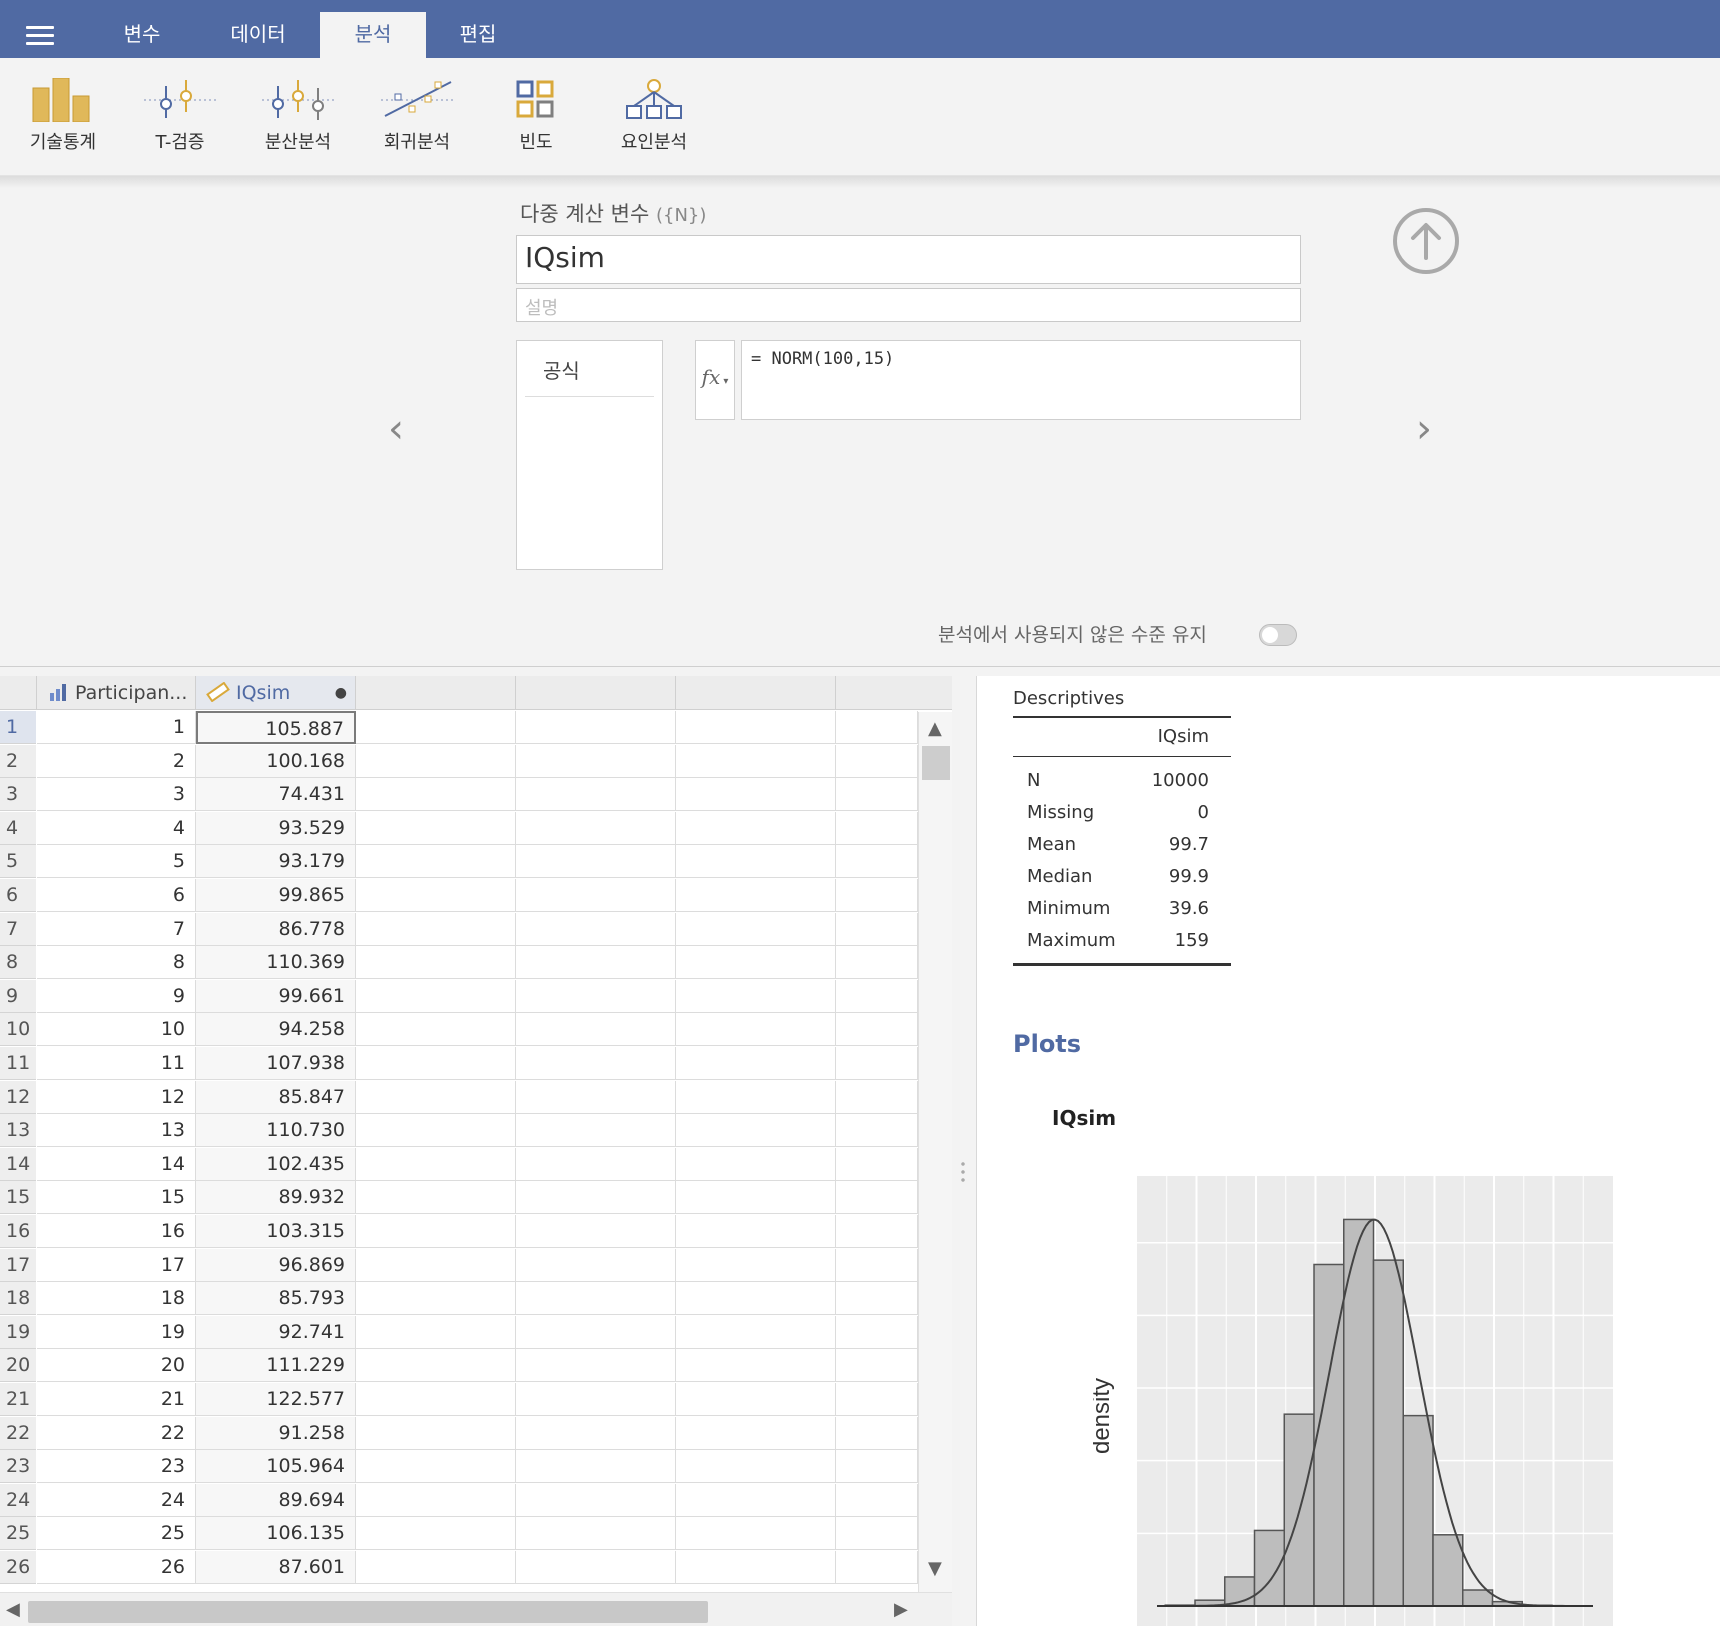 Image resolution: width=1720 pixels, height=1626 pixels. What do you see at coordinates (276, 1231) in the screenshot?
I see `table-cell: 103.315` at bounding box center [276, 1231].